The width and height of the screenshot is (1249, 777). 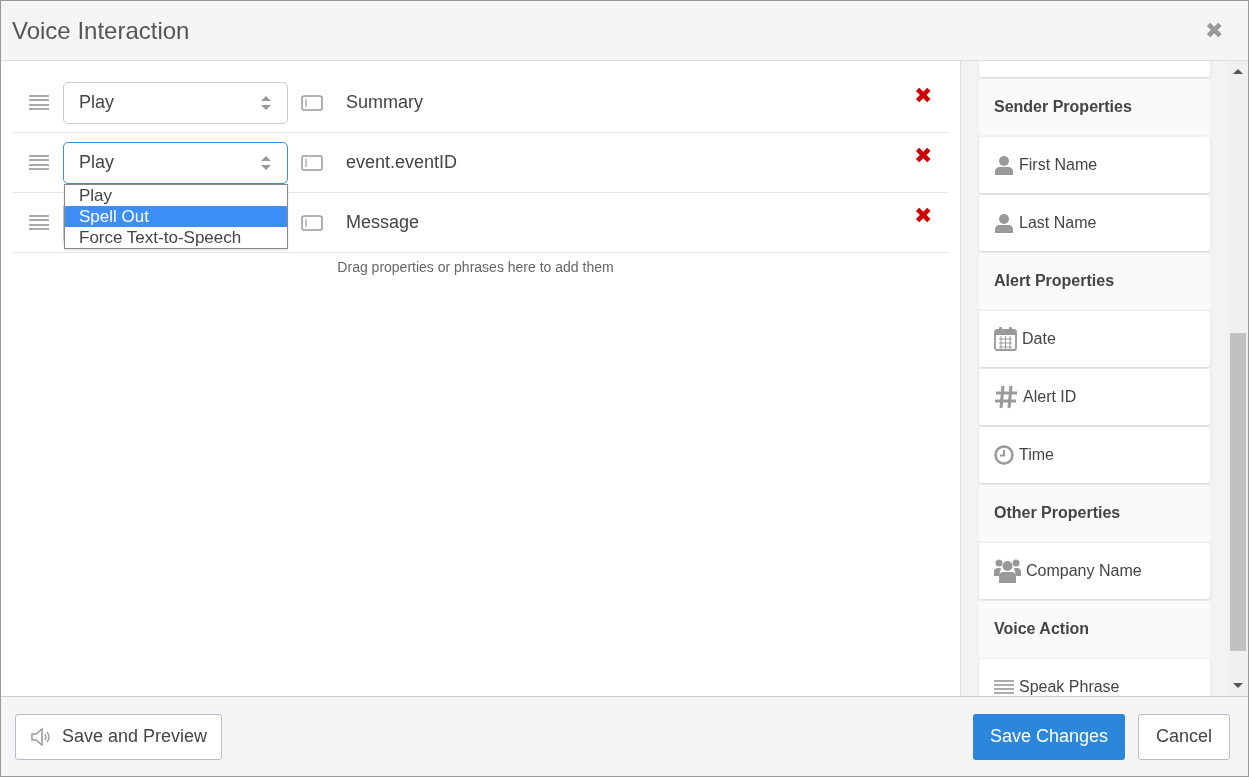 I want to click on group-header: Sender Properties, so click(x=1094, y=107).